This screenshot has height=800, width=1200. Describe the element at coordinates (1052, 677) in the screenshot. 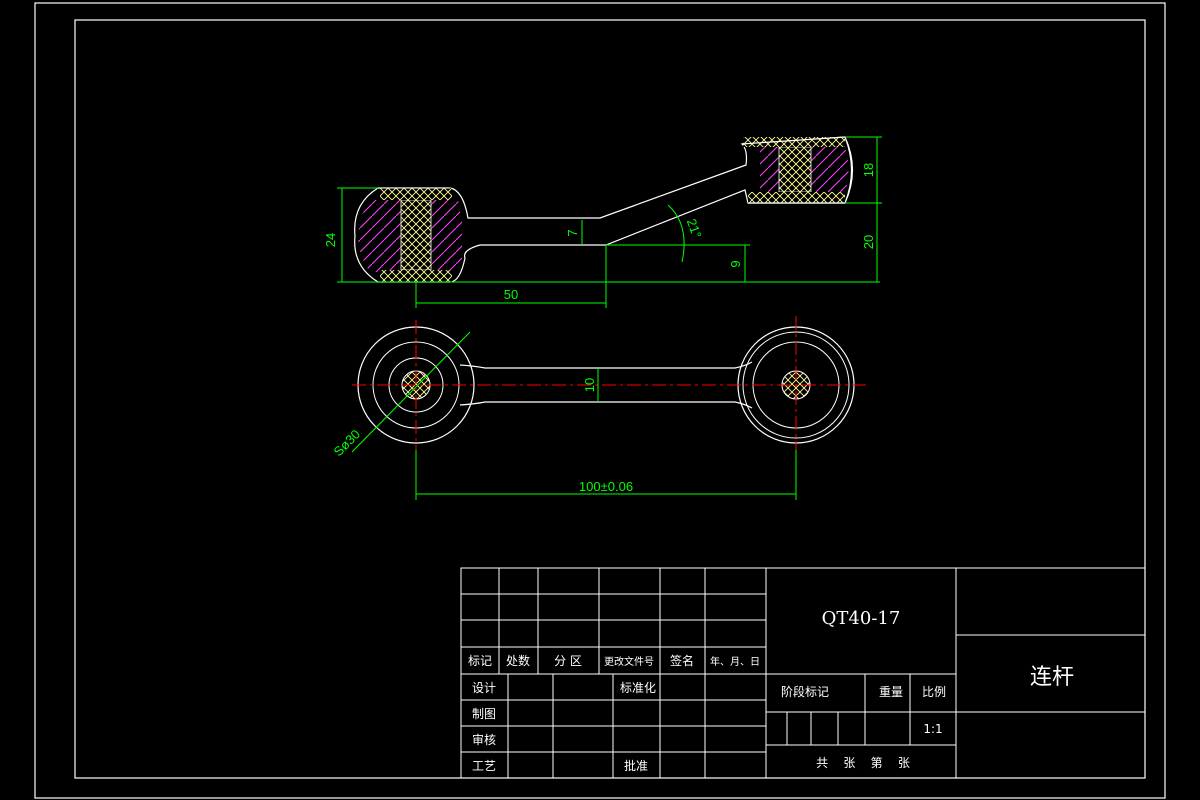

I see `part-name: 连杆` at that location.